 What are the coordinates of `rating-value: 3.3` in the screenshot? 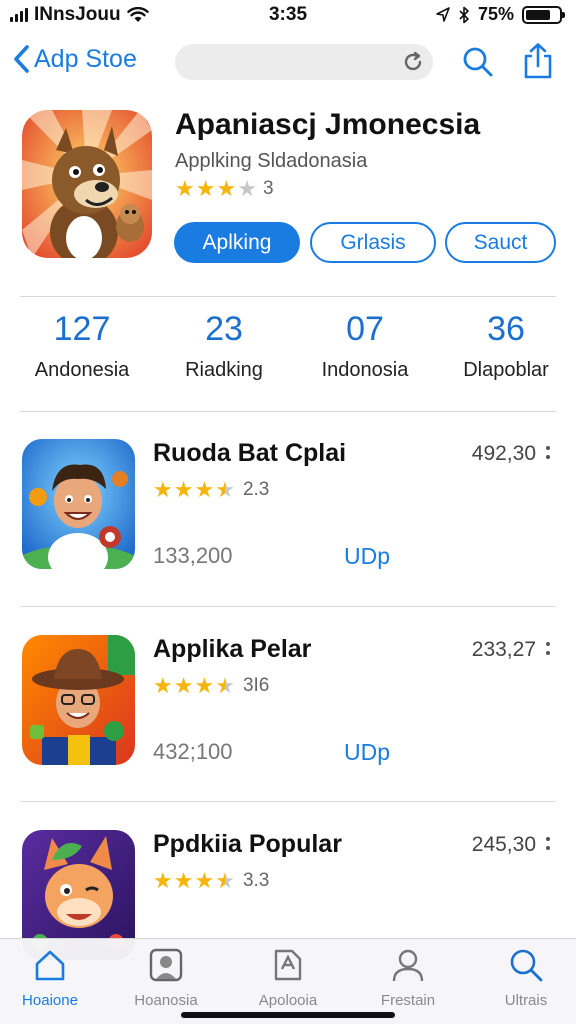 It's located at (256, 880).